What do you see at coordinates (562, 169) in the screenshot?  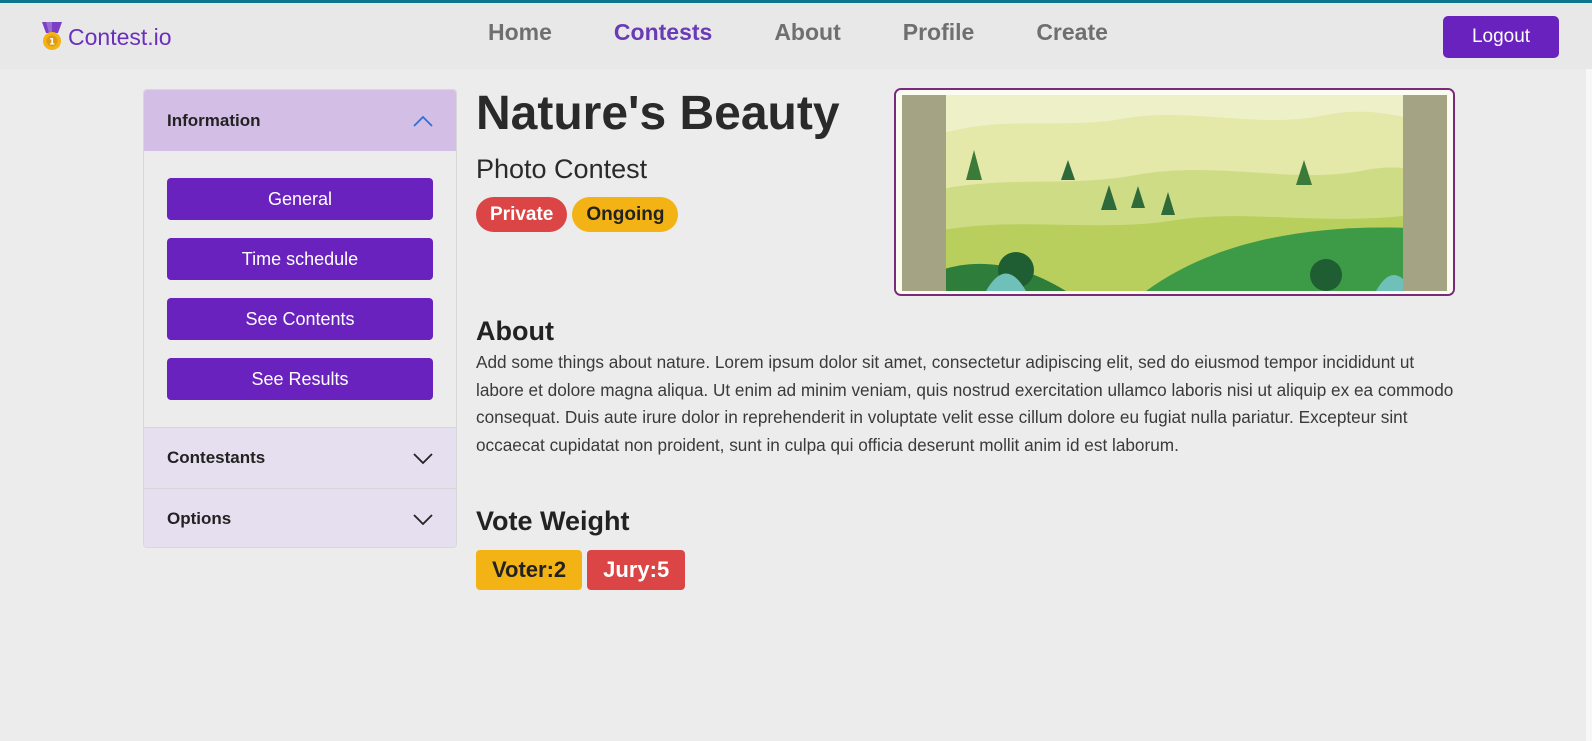 I see `contest-type: Photo Contest` at bounding box center [562, 169].